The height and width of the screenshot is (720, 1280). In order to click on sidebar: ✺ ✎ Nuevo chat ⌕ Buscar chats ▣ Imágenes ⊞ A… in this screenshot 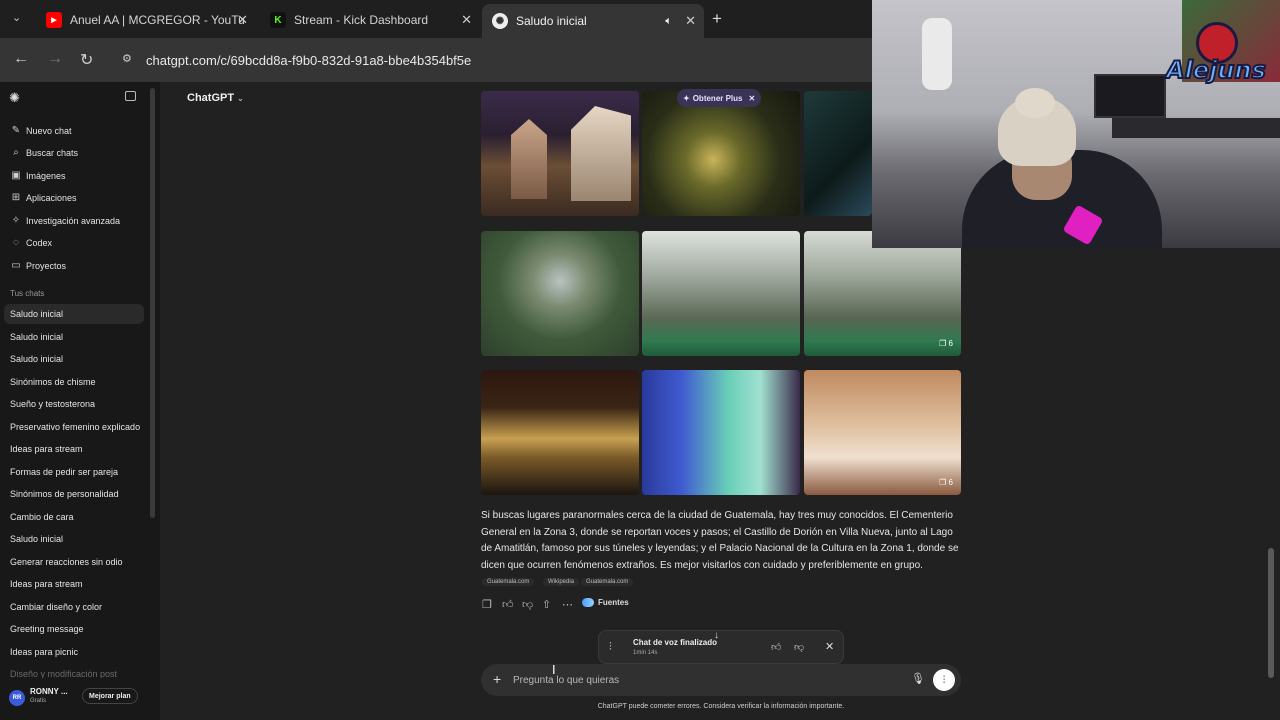, I will do `click(80, 401)`.